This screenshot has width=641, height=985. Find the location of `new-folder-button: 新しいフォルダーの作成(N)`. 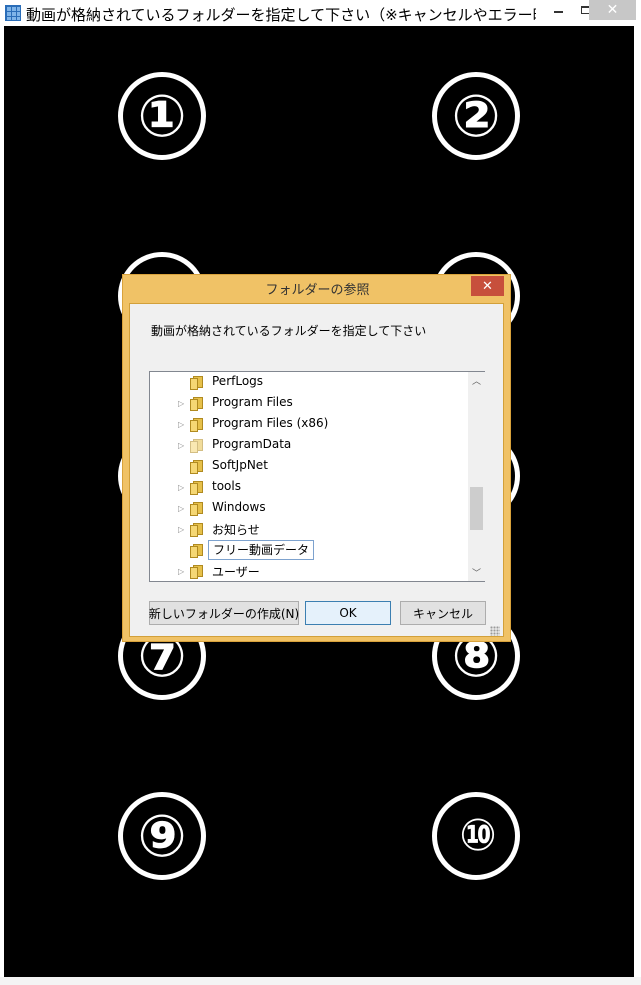

new-folder-button: 新しいフォルダーの作成(N) is located at coordinates (224, 613).